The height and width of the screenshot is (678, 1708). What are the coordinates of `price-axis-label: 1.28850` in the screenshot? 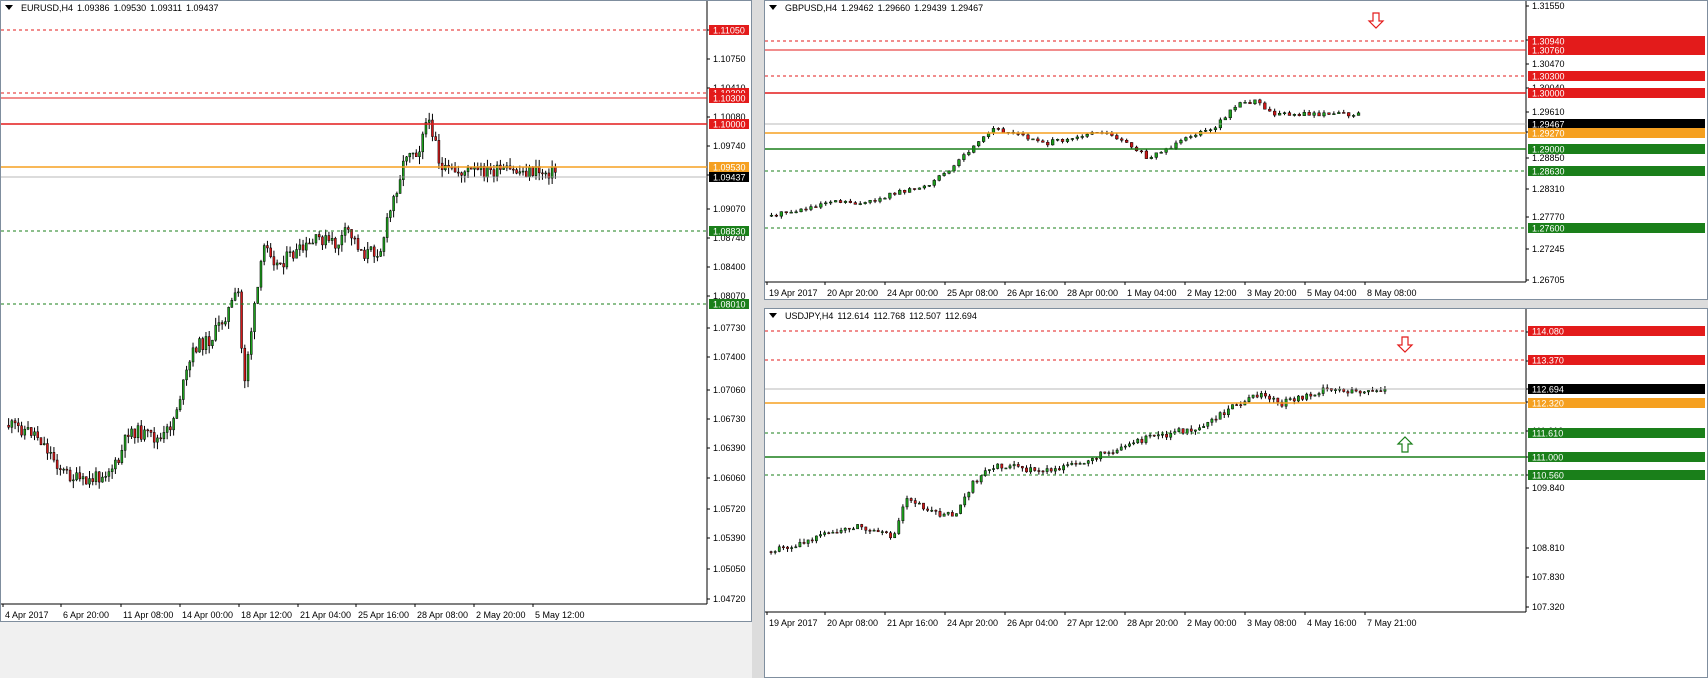 It's located at (1548, 158).